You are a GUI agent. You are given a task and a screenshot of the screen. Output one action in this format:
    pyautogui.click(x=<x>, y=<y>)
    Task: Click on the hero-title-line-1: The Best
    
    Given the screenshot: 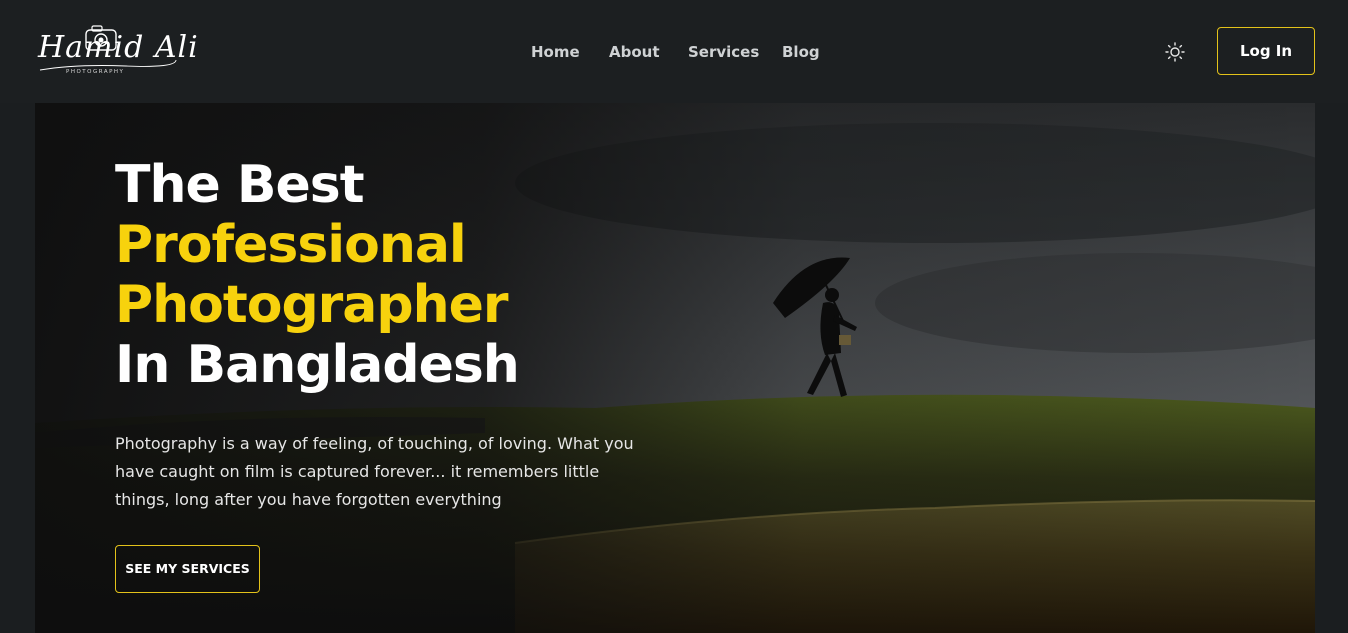 What is the action you would take?
    pyautogui.click(x=240, y=185)
    